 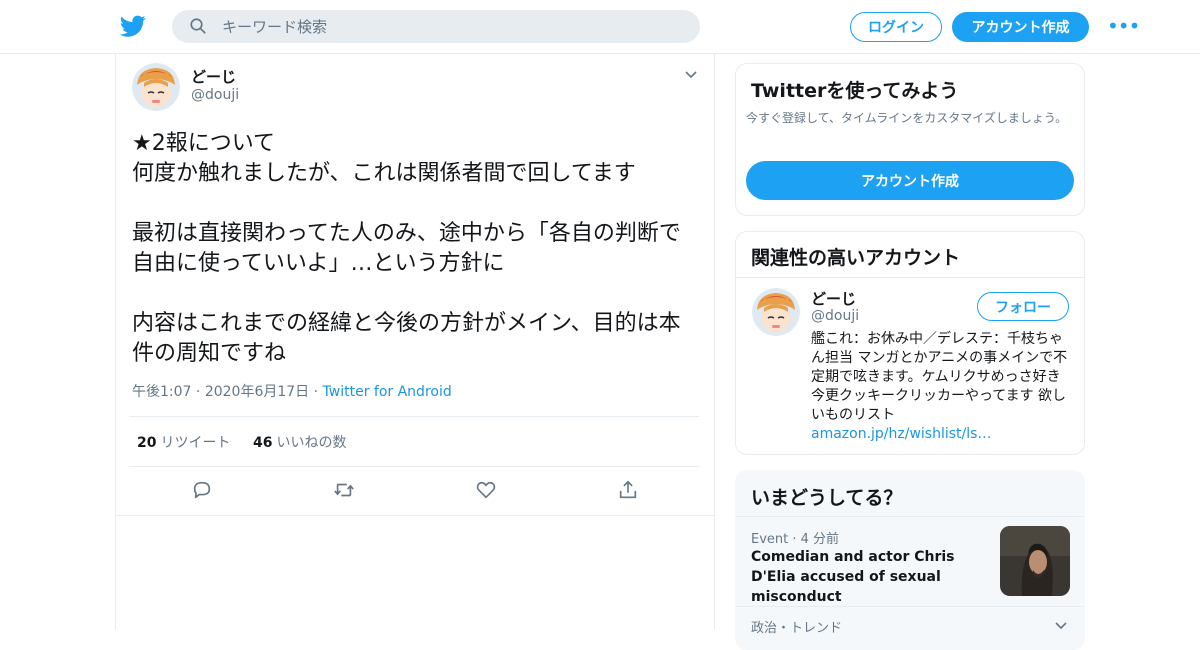 I want to click on create-account-button: アカウント作成, so click(x=910, y=180).